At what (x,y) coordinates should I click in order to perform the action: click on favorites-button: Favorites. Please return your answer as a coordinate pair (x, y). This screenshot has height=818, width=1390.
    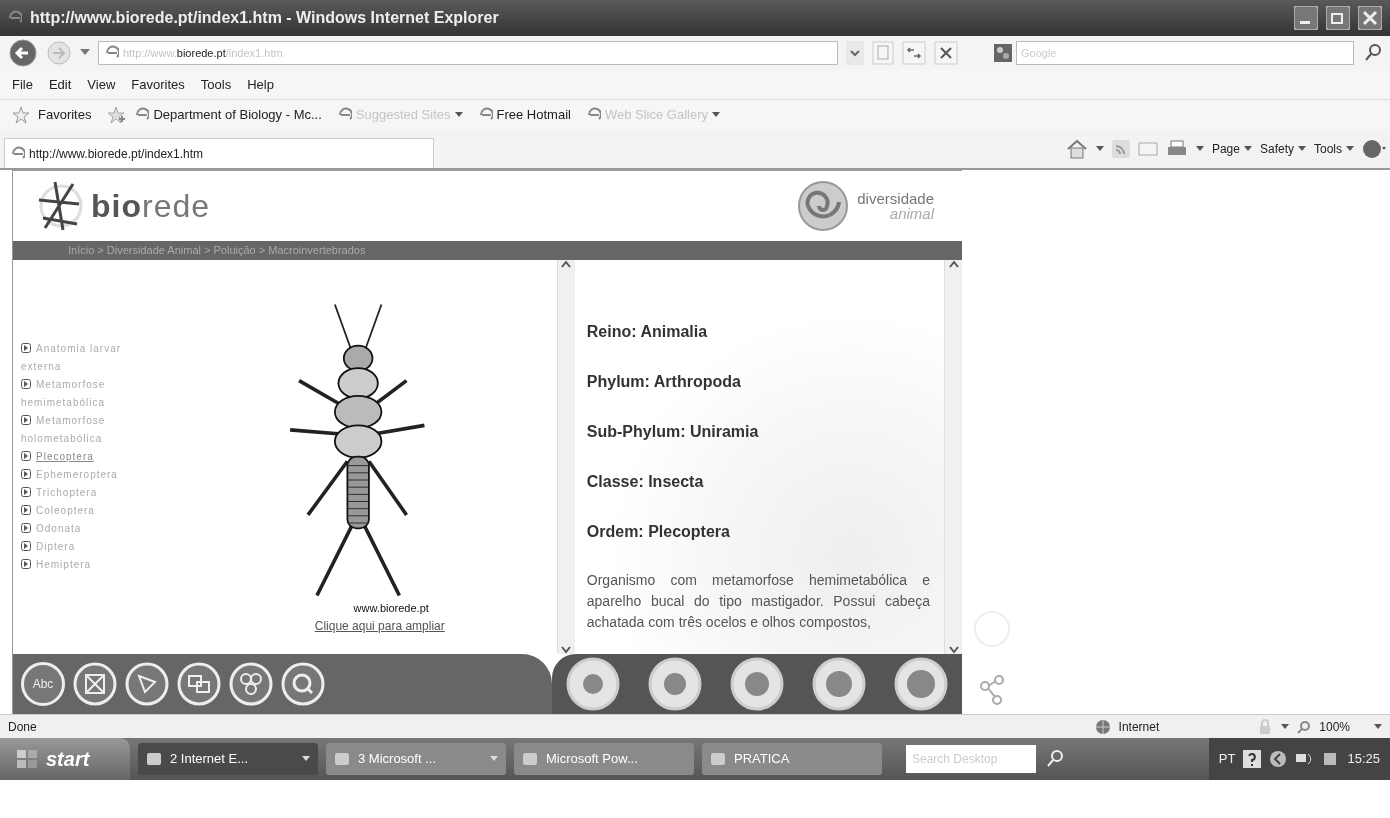
    Looking at the image, I should click on (65, 115).